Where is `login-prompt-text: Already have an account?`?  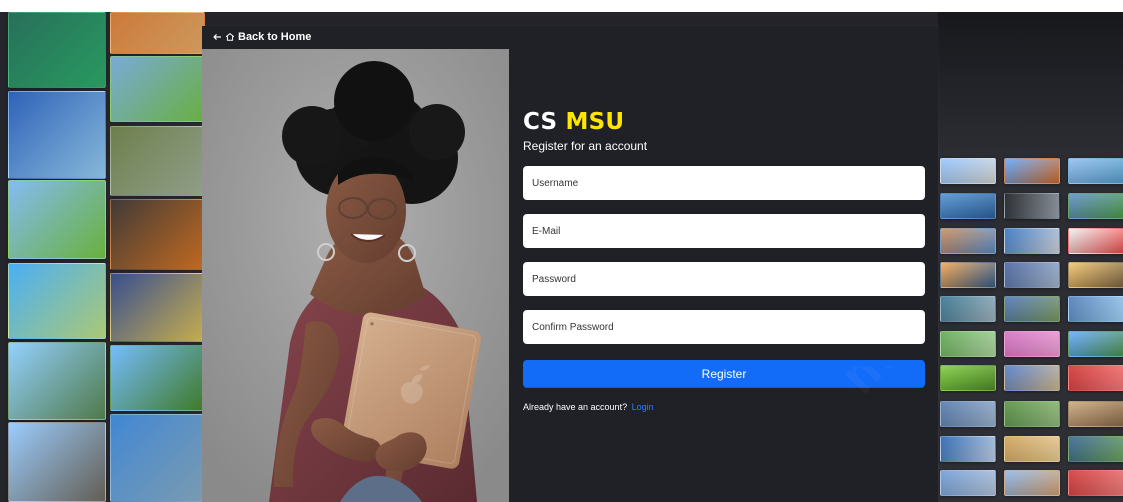 login-prompt-text: Already have an account? is located at coordinates (575, 407).